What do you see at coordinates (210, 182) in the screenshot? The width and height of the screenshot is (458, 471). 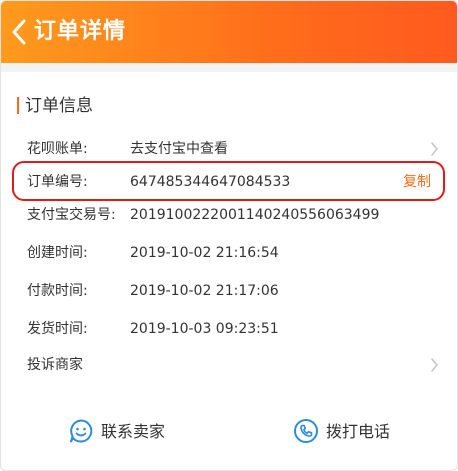 I see `order-number-value: 647485344647084533` at bounding box center [210, 182].